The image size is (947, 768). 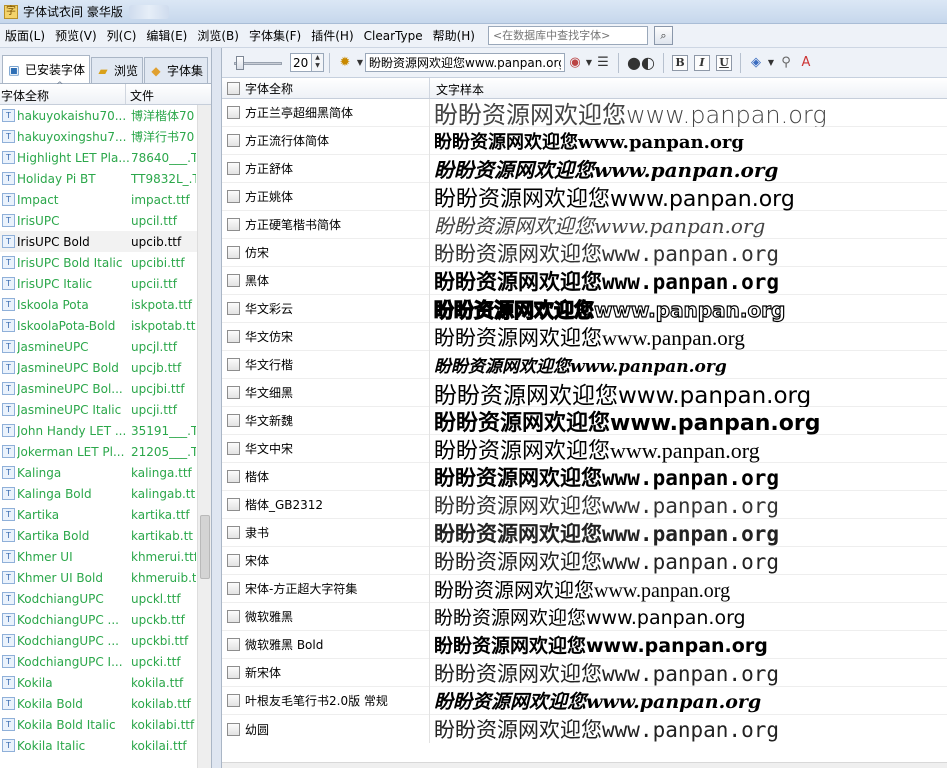 I want to click on sun-icon: ✹, so click(x=345, y=63).